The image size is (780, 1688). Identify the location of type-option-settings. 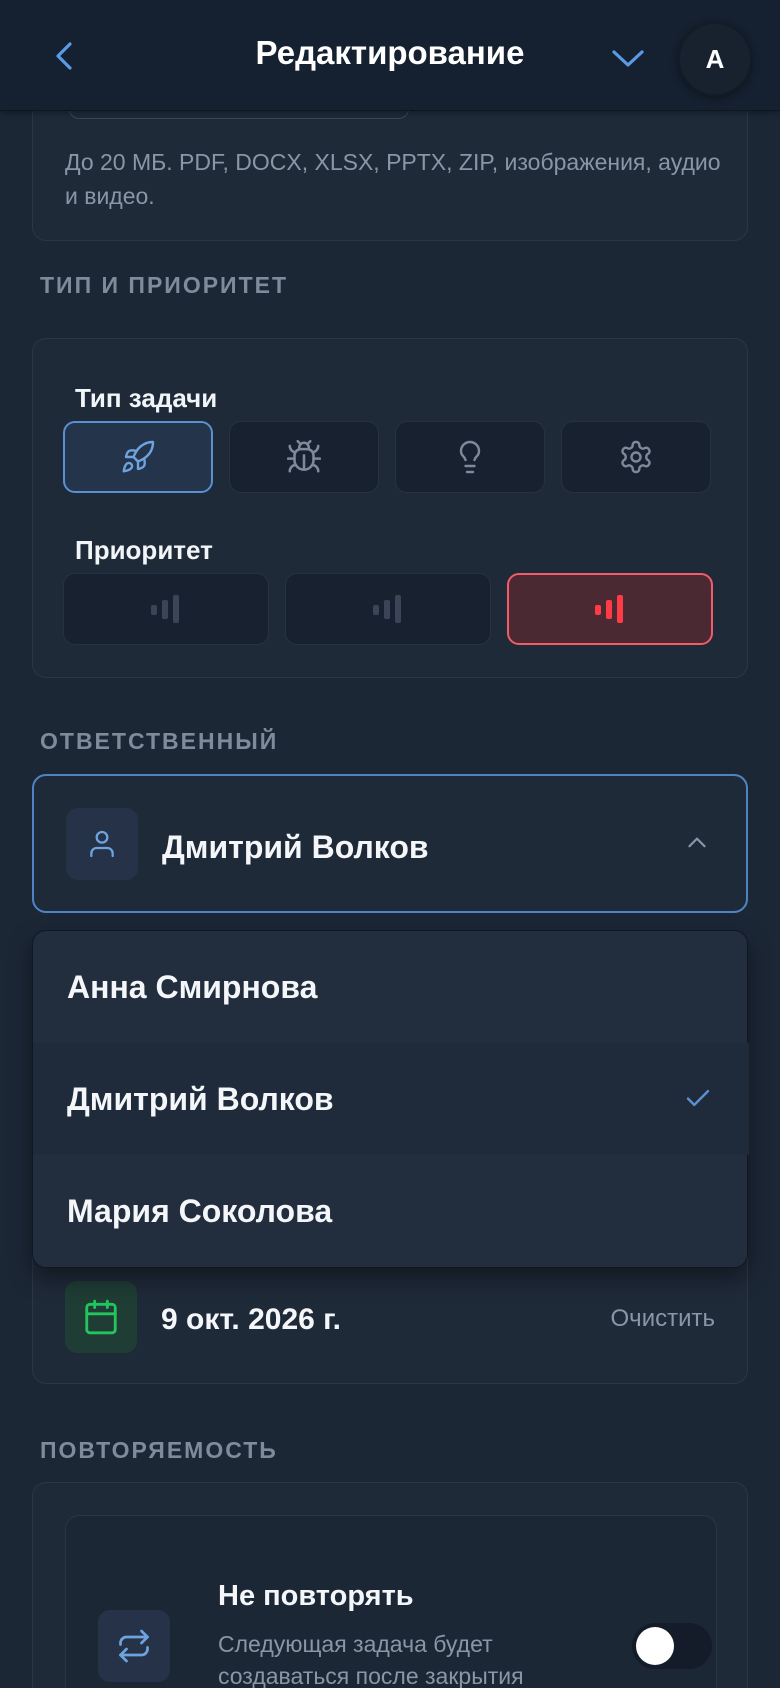
(636, 457).